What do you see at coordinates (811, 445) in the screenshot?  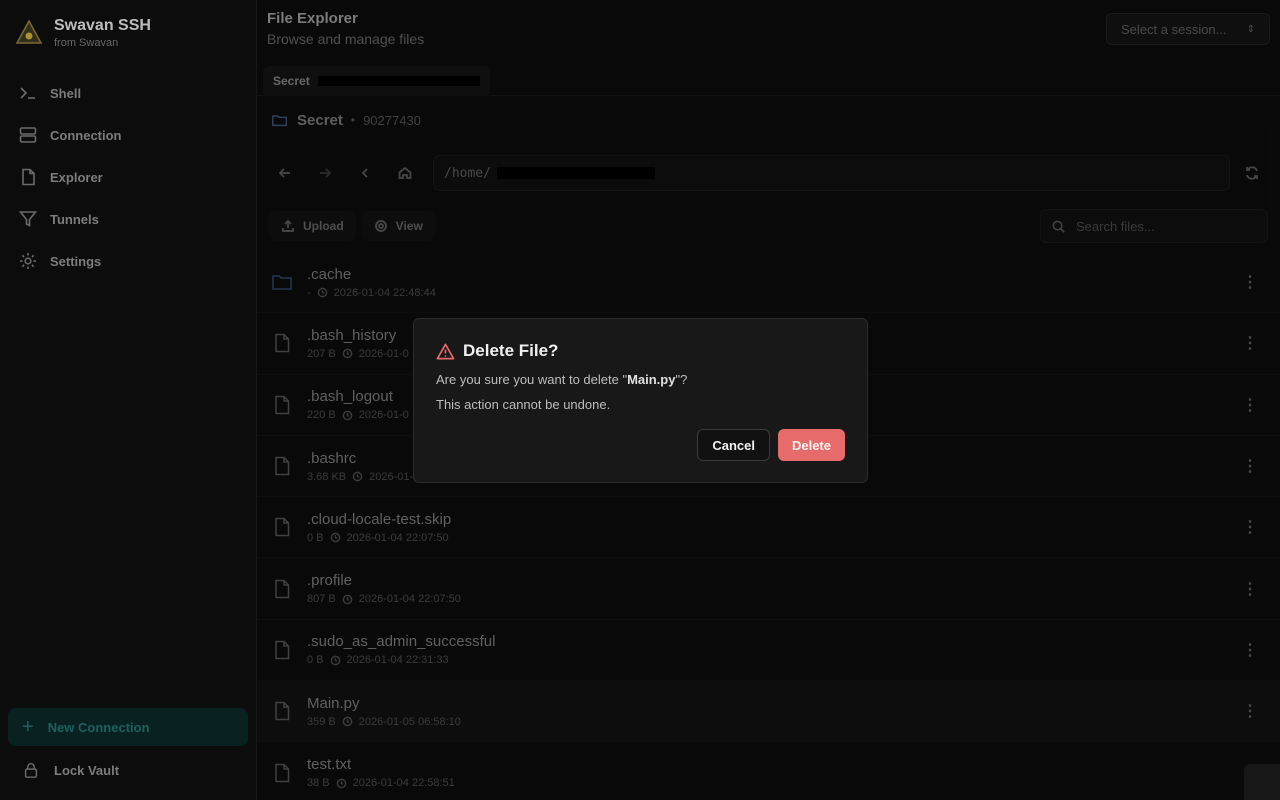 I see `delete-button: Delete` at bounding box center [811, 445].